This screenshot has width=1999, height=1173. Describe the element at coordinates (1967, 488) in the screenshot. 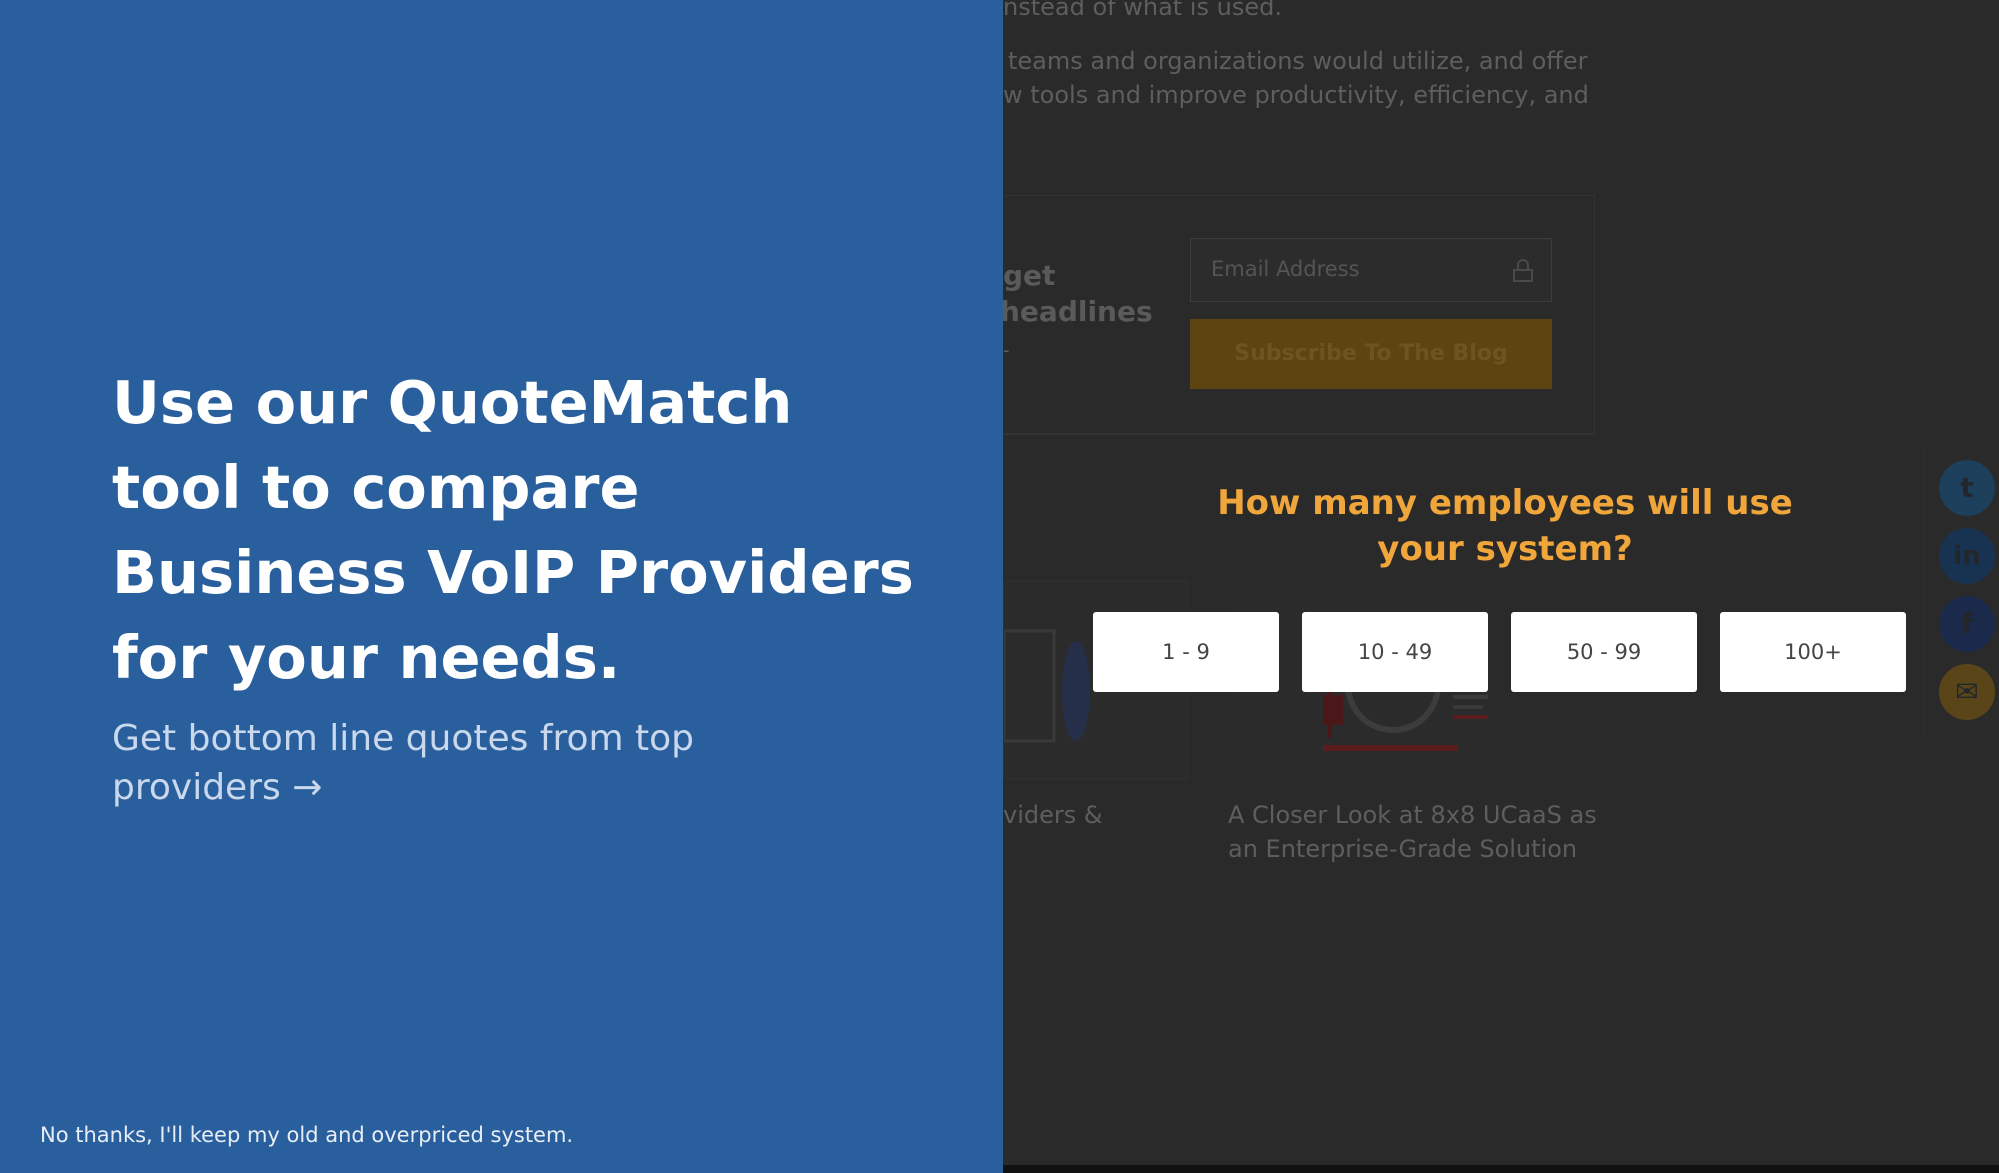

I see `twitter-icon: t` at that location.